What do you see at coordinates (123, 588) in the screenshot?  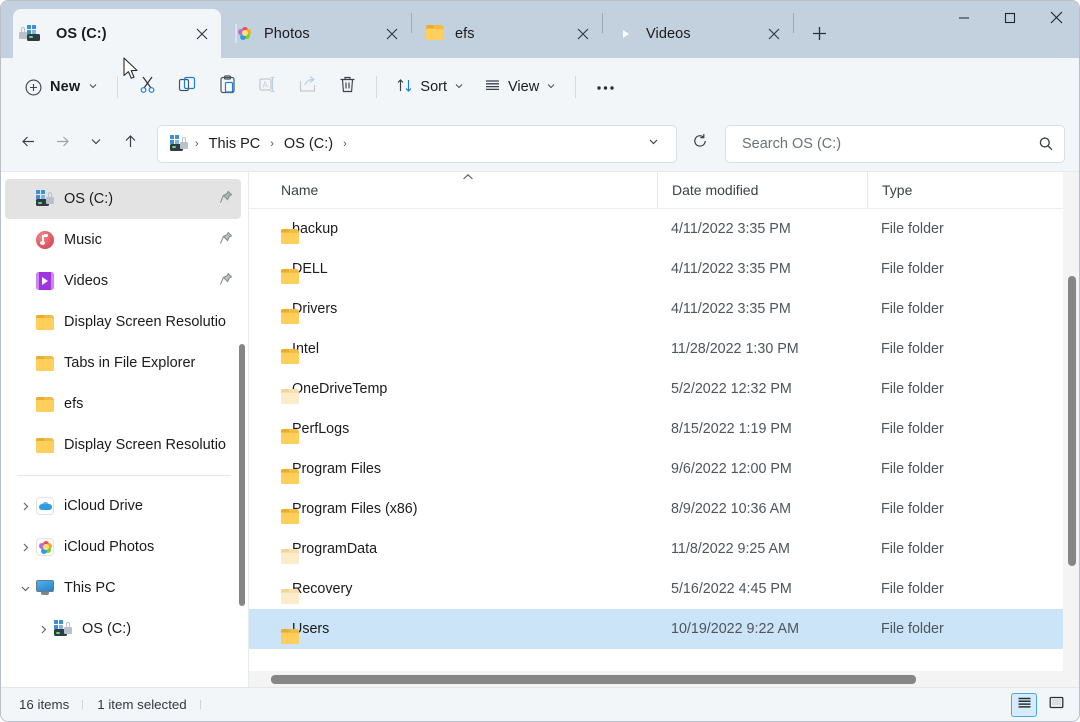 I see `sidebar-item-this-pc: This PC` at bounding box center [123, 588].